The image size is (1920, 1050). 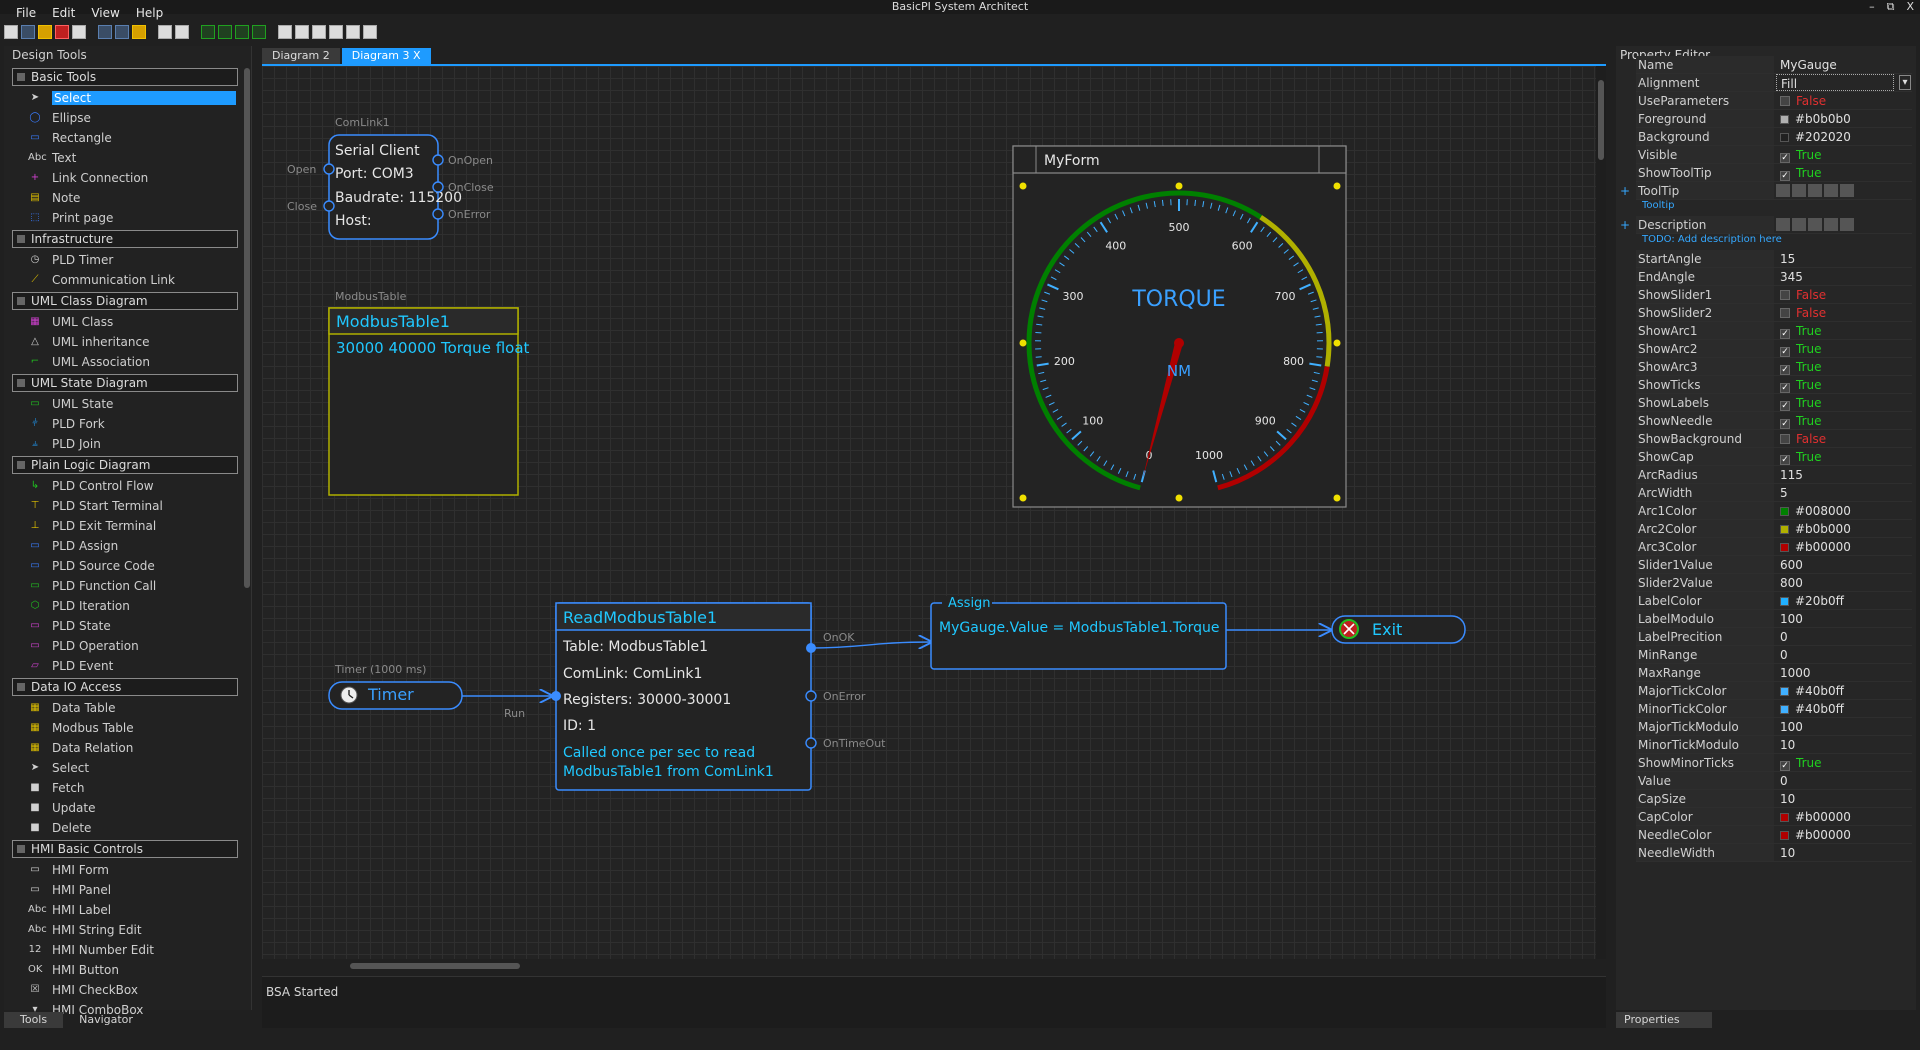 I want to click on property-value: MyGauge, so click(x=1844, y=64).